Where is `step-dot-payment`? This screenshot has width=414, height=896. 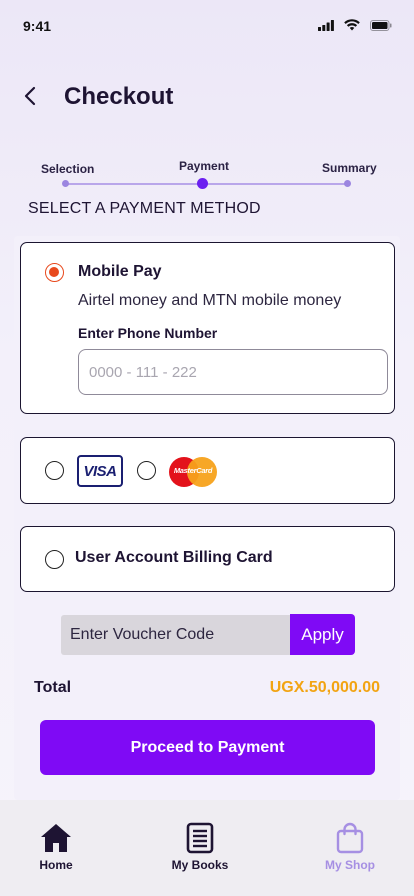 step-dot-payment is located at coordinates (202, 183).